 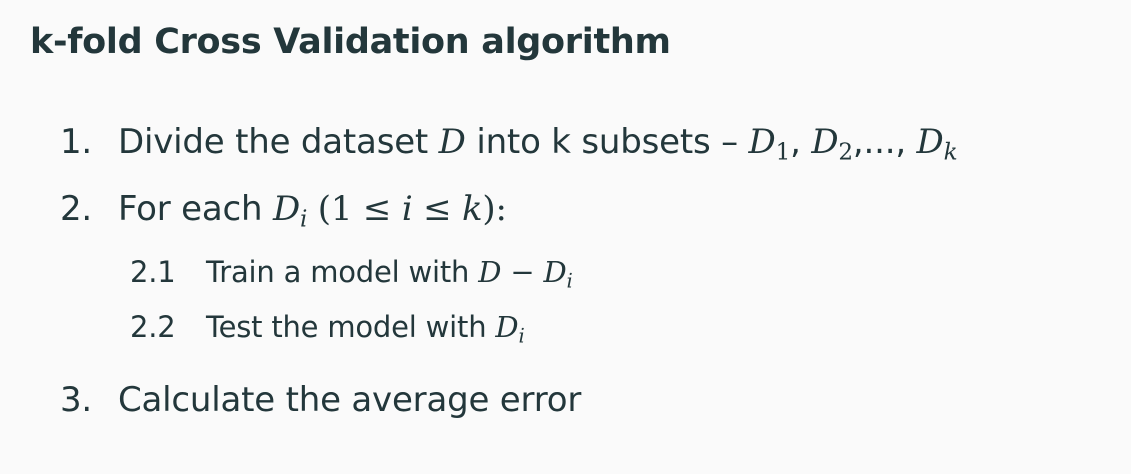 I want to click on step-1-sep: ,, so click(x=801, y=142).